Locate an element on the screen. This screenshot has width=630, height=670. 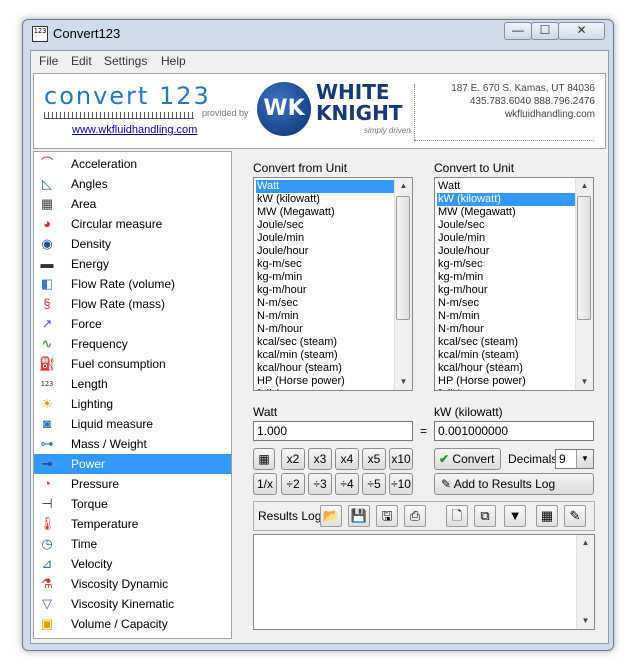
filter-log-icon: ▼ is located at coordinates (515, 516).